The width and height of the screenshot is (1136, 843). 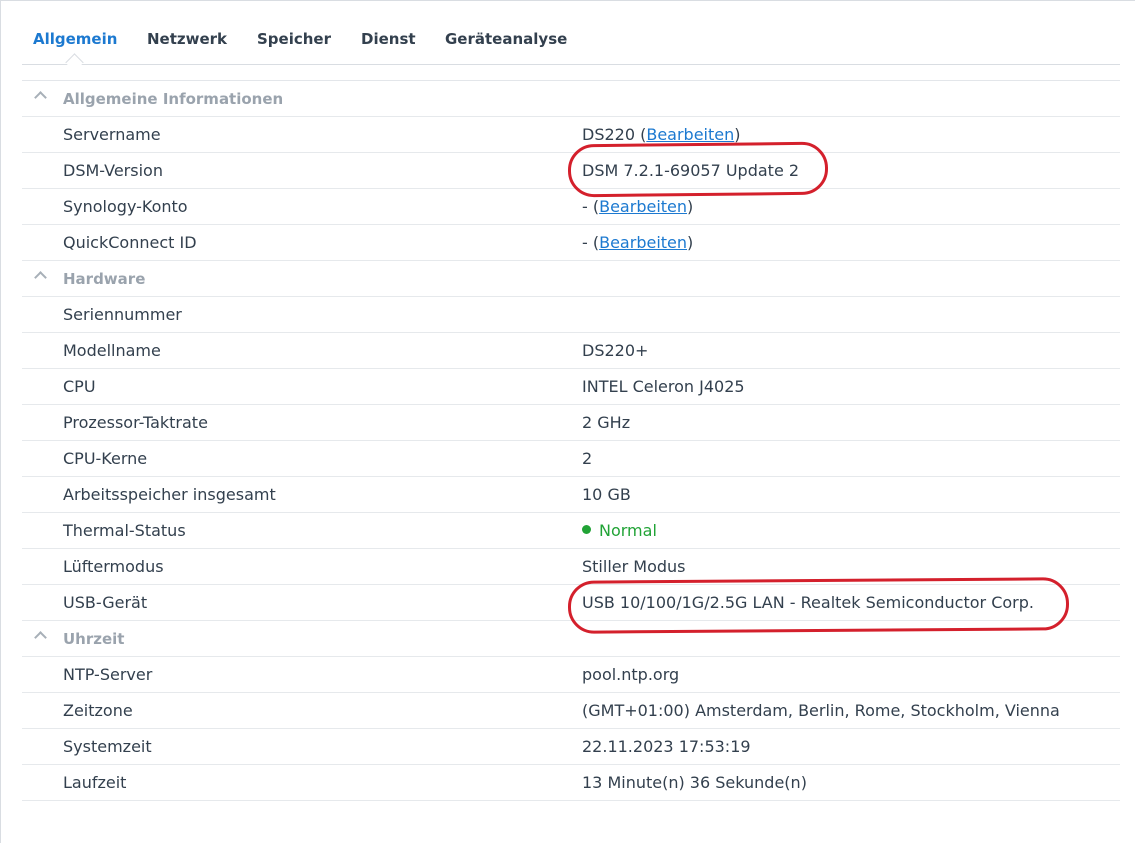 I want to click on row-value: INTEL Celeron J4025, so click(x=663, y=386).